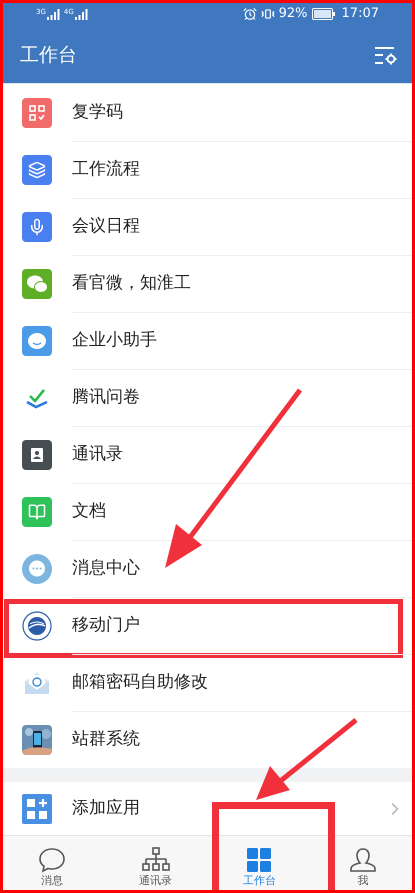 This screenshot has height=893, width=415. Describe the element at coordinates (106, 170) in the screenshot. I see `app-name: 工作流程` at that location.